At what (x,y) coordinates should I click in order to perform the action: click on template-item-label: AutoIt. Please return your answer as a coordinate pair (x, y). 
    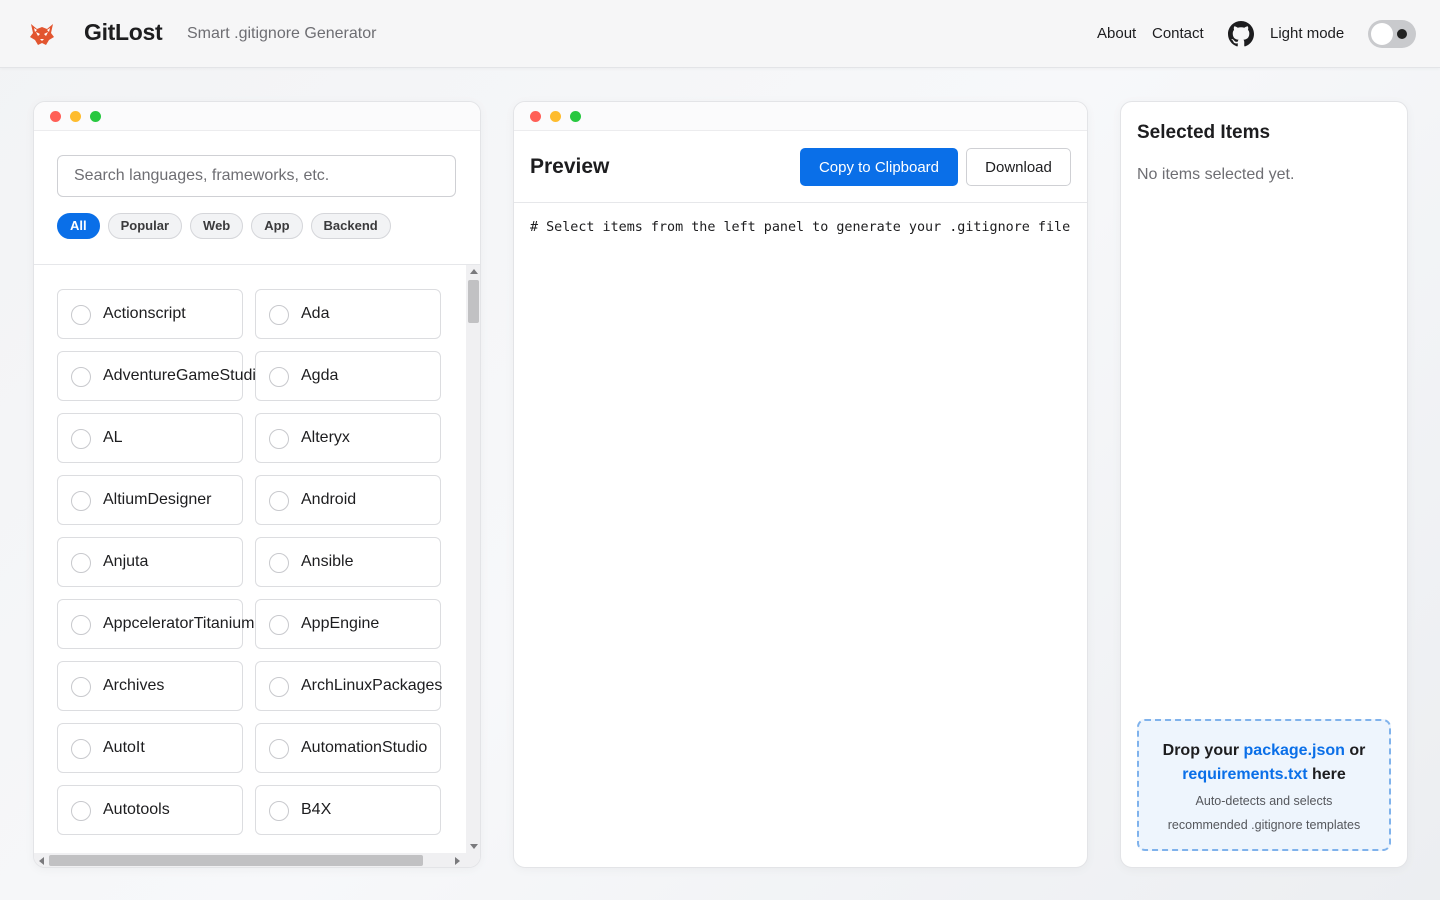
    Looking at the image, I should click on (124, 747).